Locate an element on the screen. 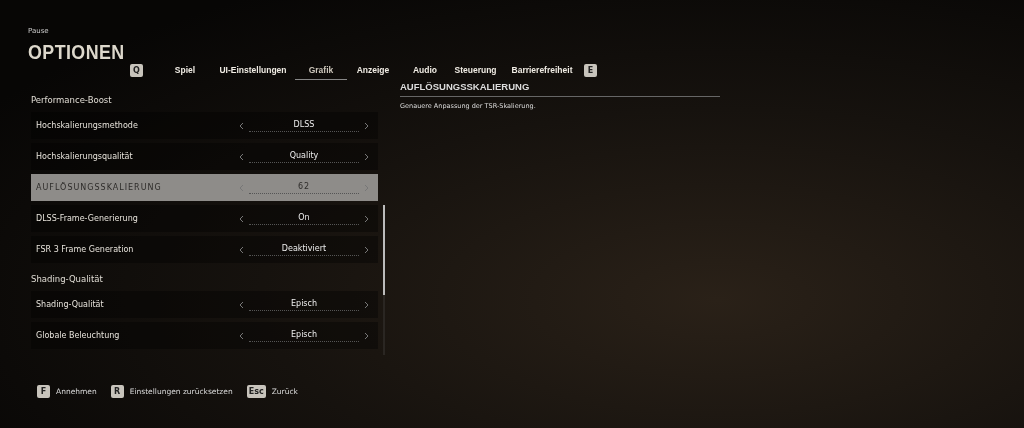 This screenshot has height=428, width=1024. scrollbar is located at coordinates (384, 280).